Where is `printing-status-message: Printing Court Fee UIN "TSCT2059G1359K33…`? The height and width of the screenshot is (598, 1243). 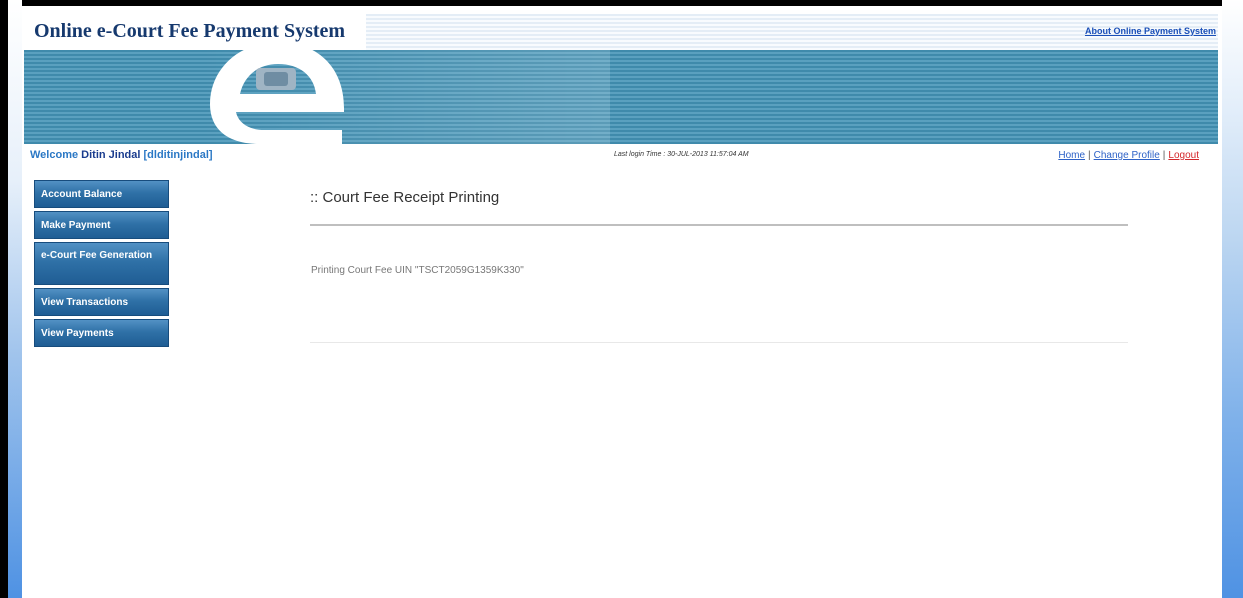 printing-status-message: Printing Court Fee UIN "TSCT2059G1359K33… is located at coordinates (417, 270).